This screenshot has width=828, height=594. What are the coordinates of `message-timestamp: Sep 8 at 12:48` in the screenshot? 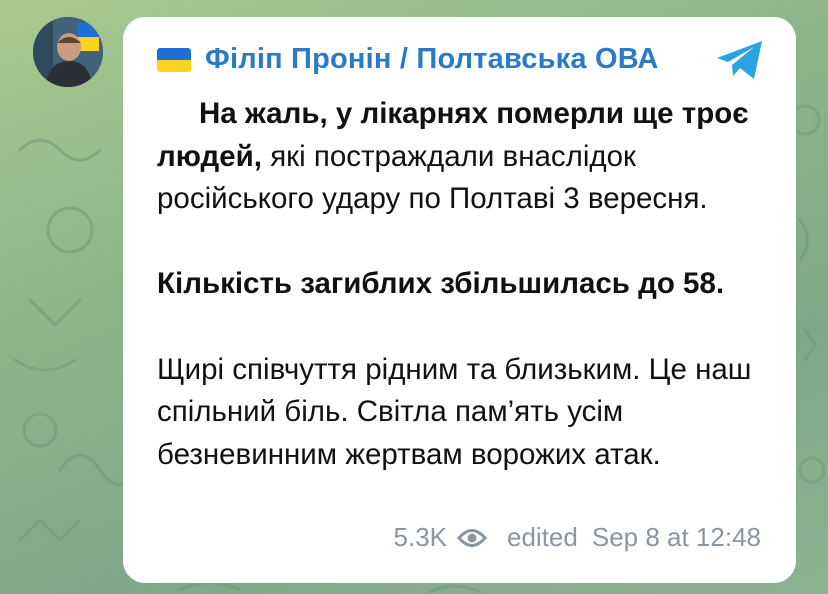 It's located at (676, 537).